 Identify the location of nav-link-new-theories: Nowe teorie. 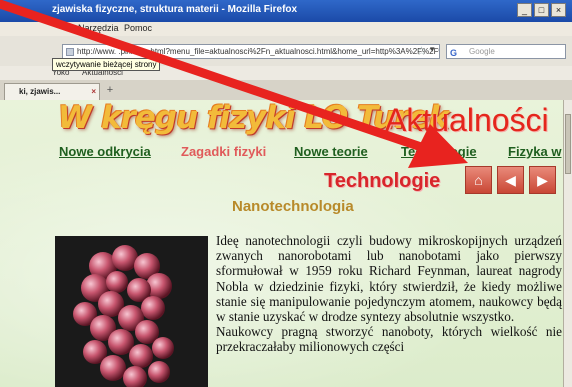
(331, 151).